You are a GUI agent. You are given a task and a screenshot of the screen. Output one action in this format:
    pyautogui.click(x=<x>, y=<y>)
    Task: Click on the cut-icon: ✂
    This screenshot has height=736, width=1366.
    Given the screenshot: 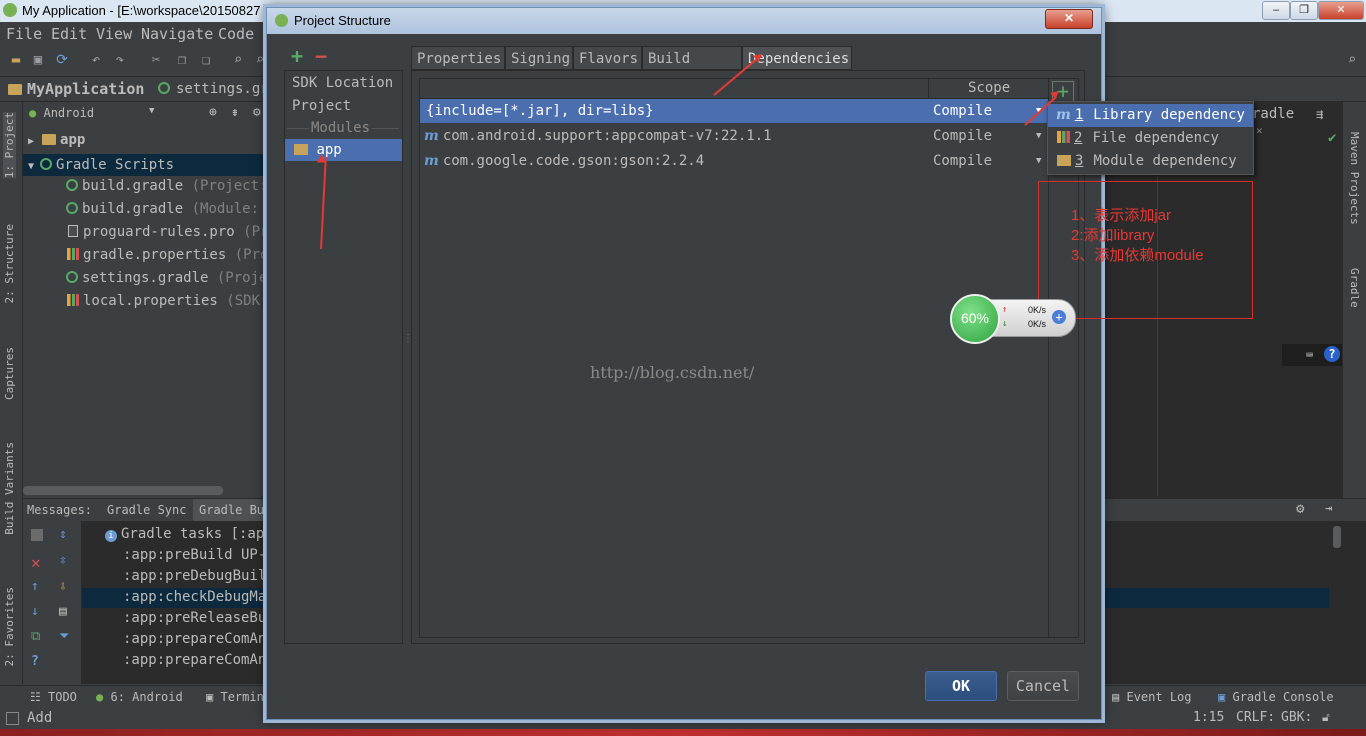 What is the action you would take?
    pyautogui.click(x=156, y=60)
    